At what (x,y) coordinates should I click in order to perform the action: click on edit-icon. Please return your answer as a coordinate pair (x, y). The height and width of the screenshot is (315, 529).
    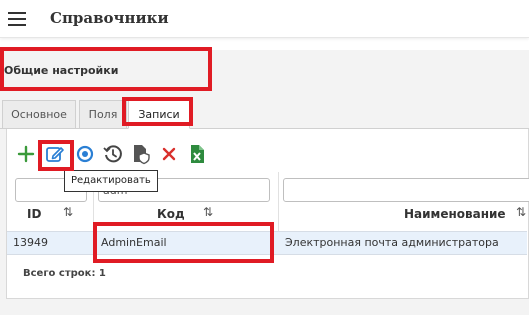
    Looking at the image, I should click on (55, 154).